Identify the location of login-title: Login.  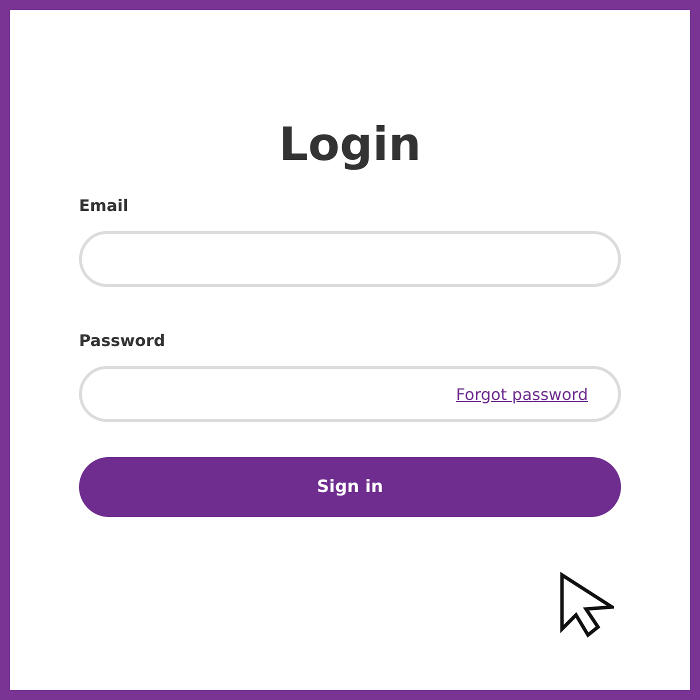
(350, 144).